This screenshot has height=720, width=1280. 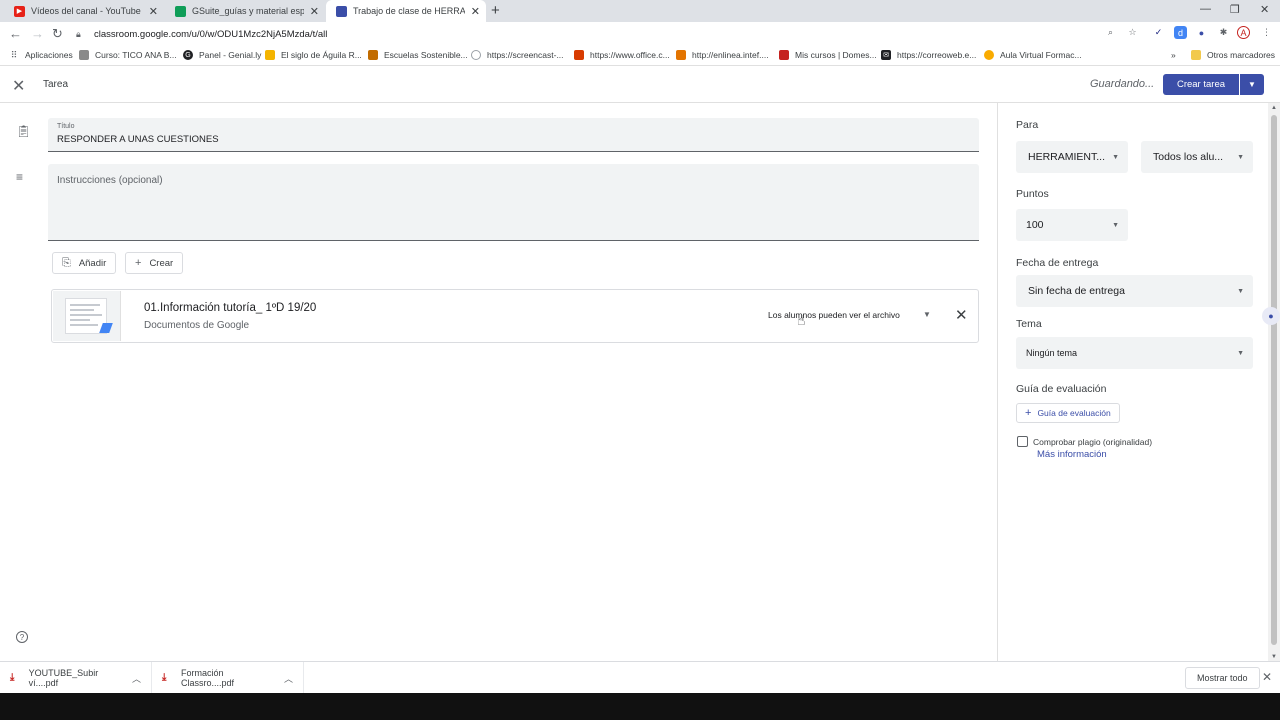 I want to click on points-select: 100 ▼, so click(x=1072, y=225).